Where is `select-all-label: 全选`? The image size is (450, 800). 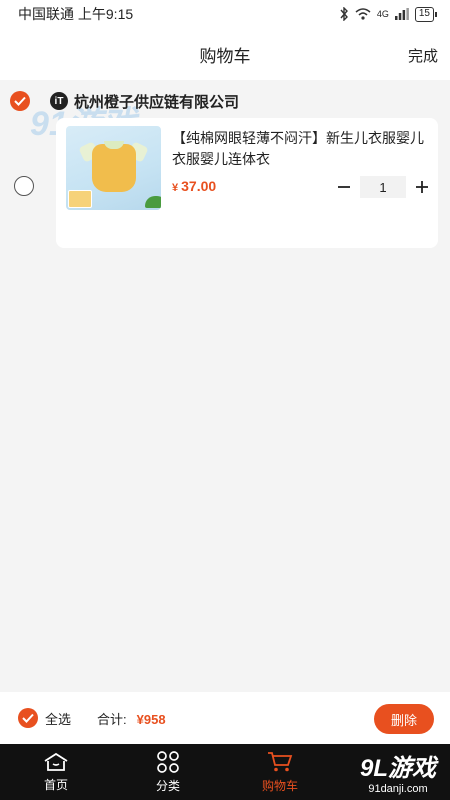 select-all-label: 全选 is located at coordinates (58, 719).